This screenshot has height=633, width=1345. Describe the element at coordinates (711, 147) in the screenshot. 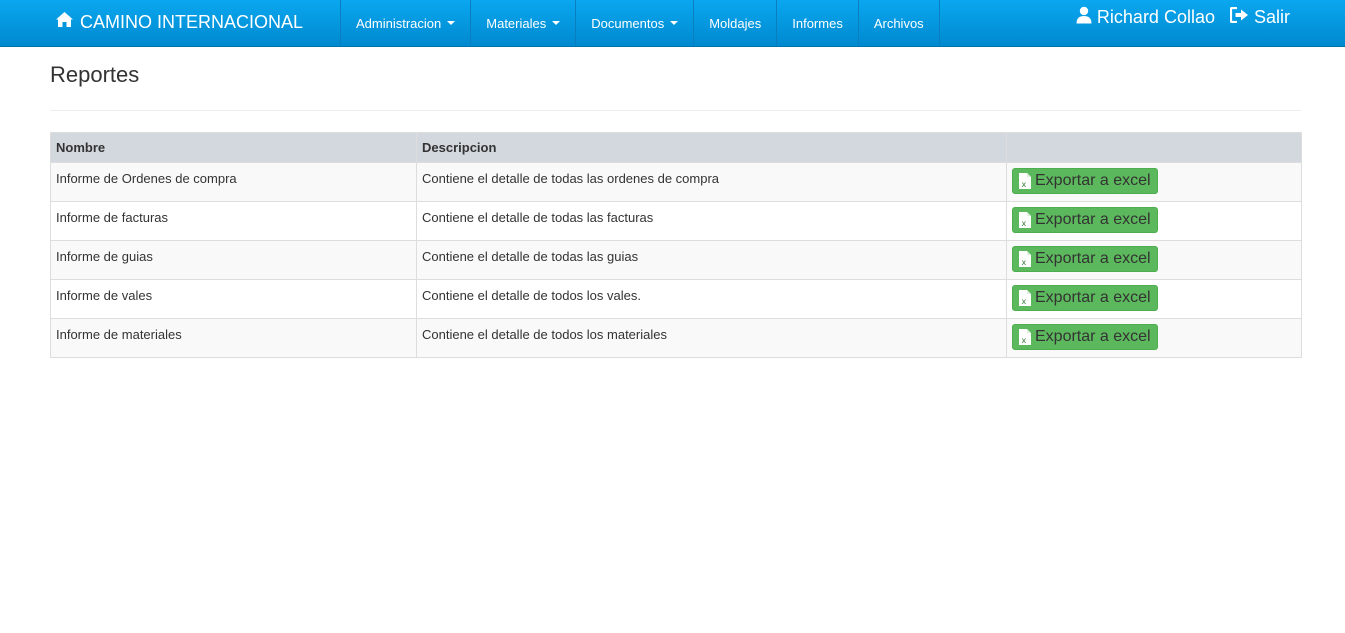

I see `column-header-descripcion: Descripcion` at that location.